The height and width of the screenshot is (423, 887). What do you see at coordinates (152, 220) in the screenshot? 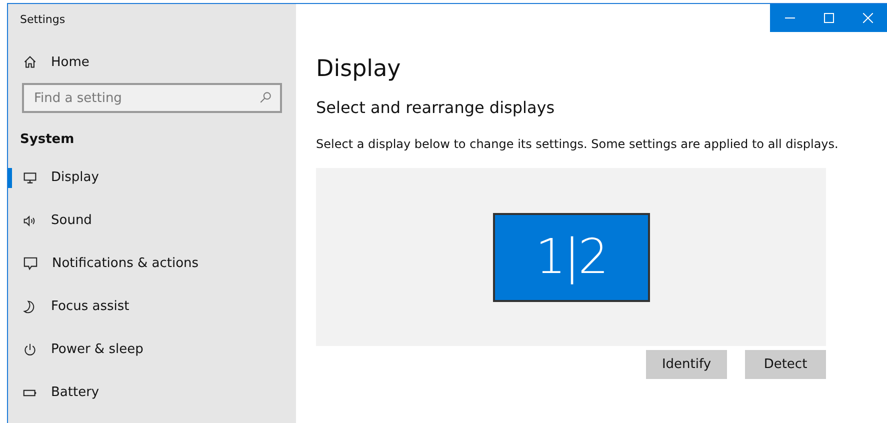
I see `nav-item: Sound` at bounding box center [152, 220].